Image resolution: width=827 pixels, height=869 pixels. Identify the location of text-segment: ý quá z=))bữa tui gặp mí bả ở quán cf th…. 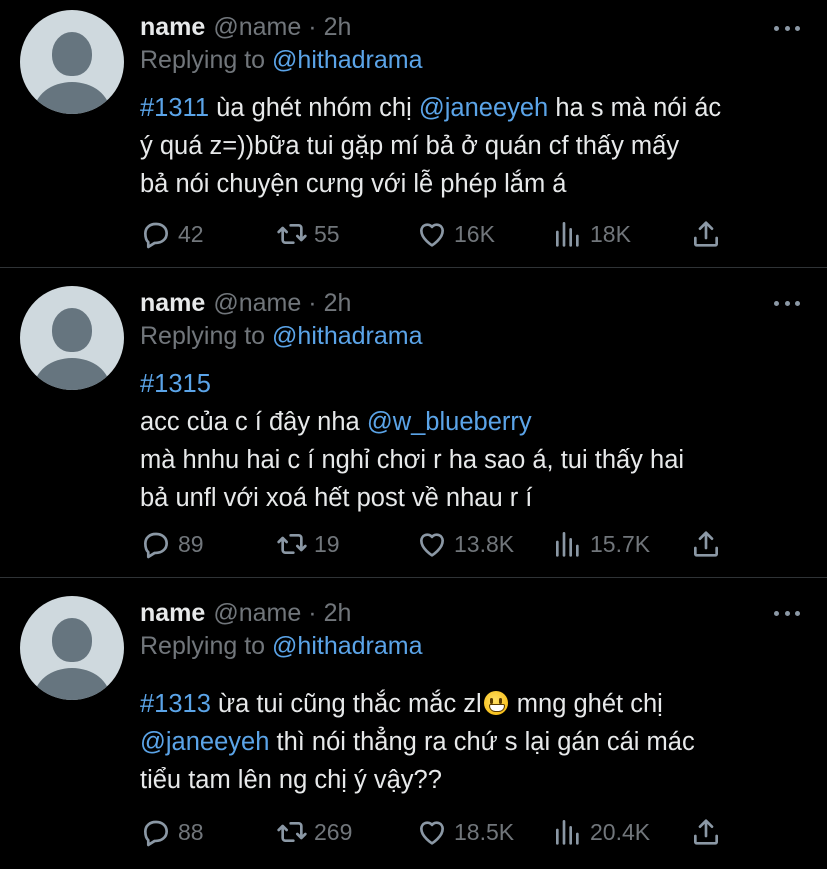
(410, 146).